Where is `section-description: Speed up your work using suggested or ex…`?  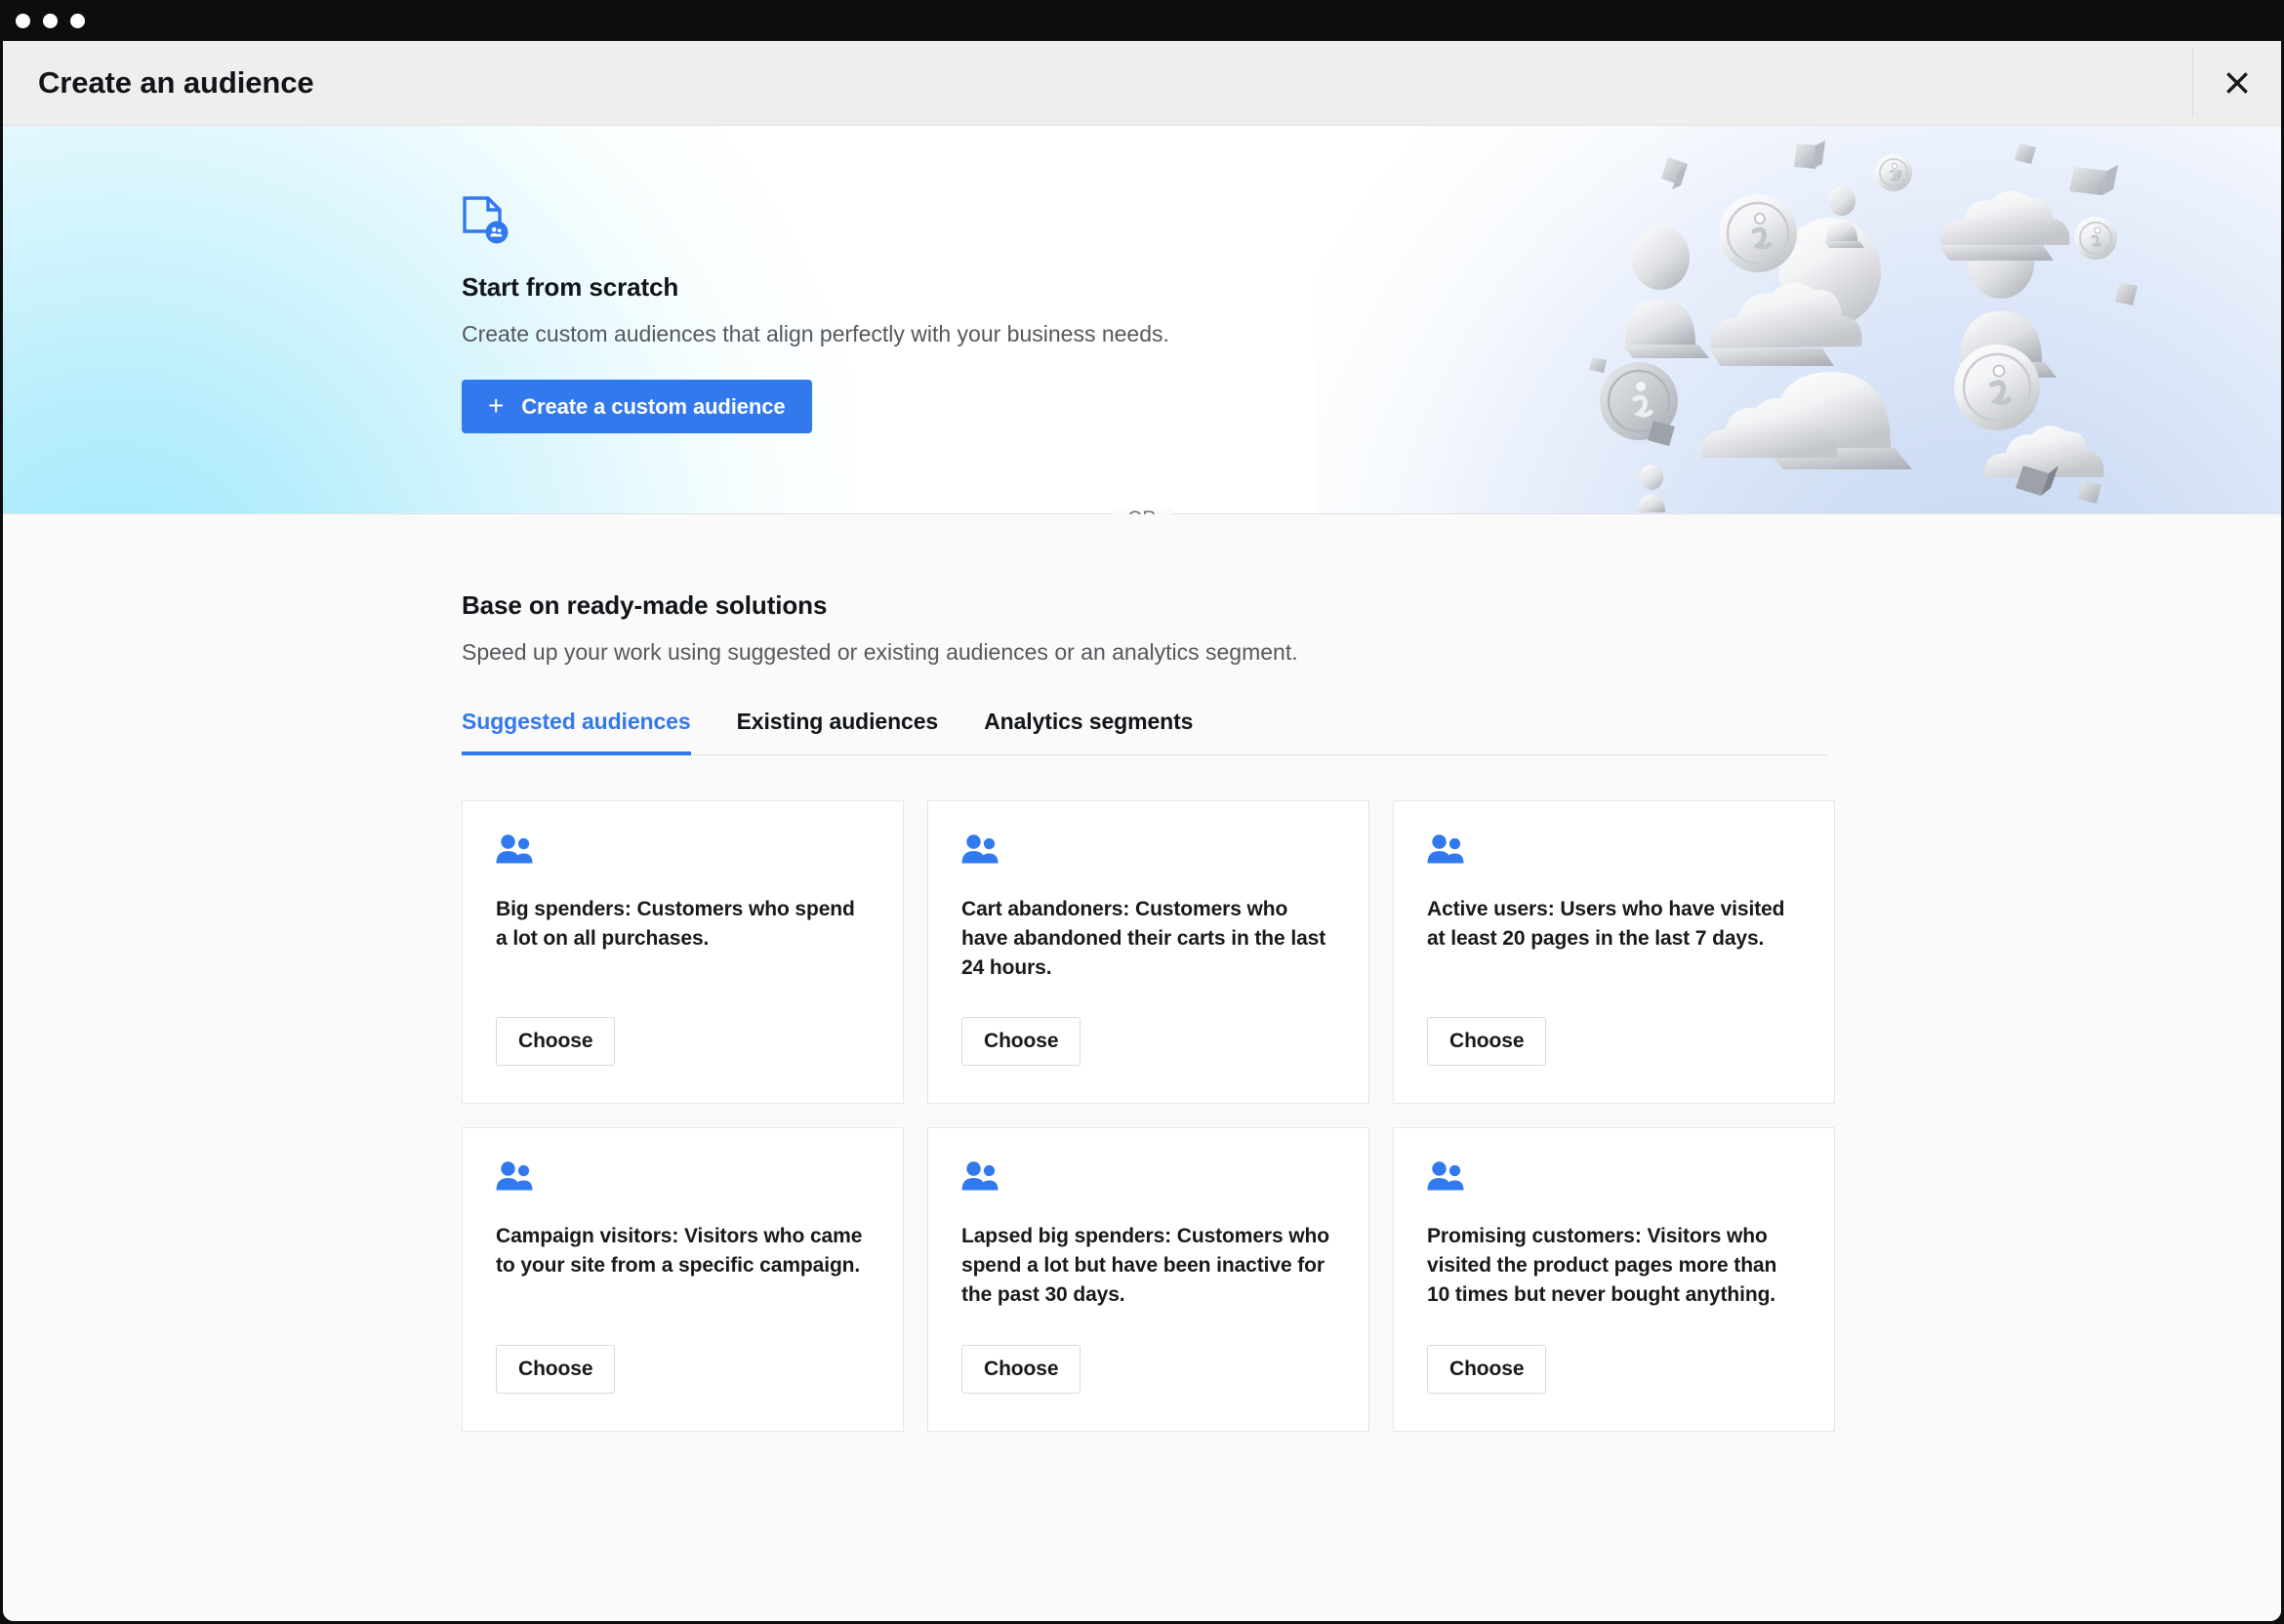 section-description: Speed up your work using suggested or ex… is located at coordinates (880, 652).